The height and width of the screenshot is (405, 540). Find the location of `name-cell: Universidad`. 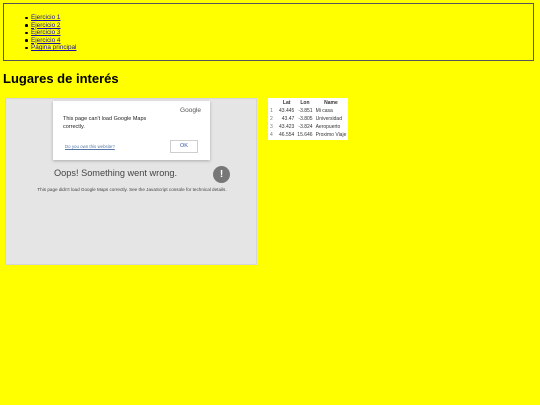

name-cell: Universidad is located at coordinates (328, 118).